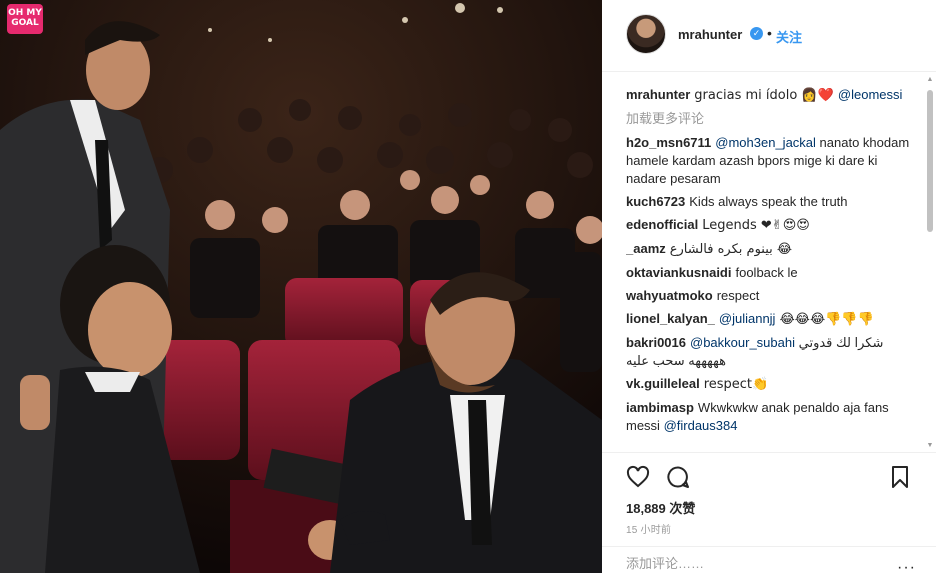 The height and width of the screenshot is (573, 936). I want to click on post-timestamp: 15 小时前, so click(648, 528).